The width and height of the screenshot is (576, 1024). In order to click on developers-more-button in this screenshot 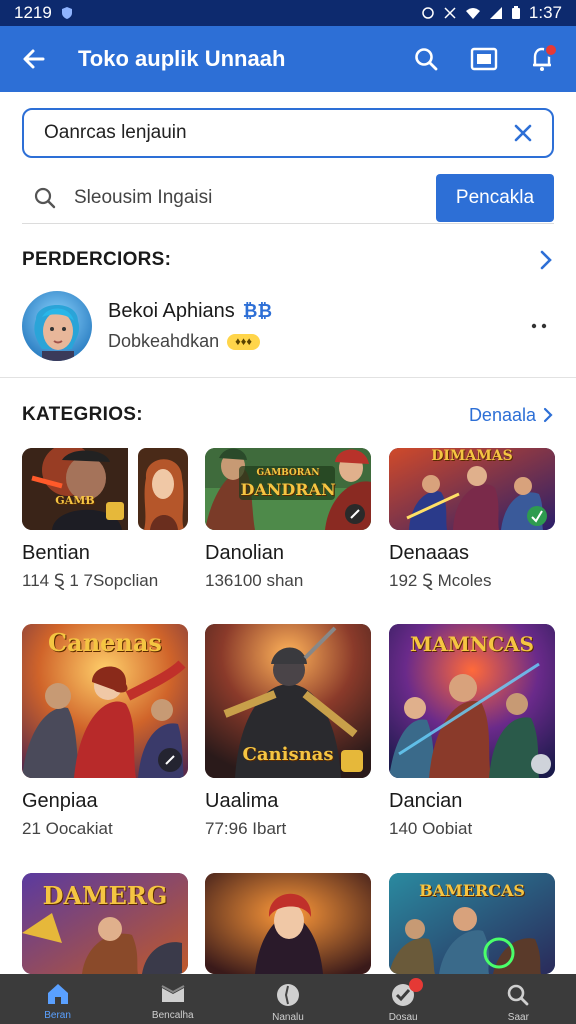, I will do `click(546, 260)`.